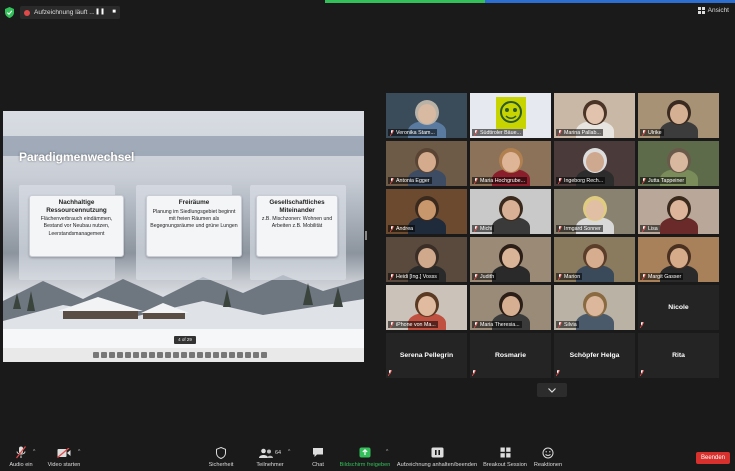  I want to click on participant-name: Lisa, so click(653, 228).